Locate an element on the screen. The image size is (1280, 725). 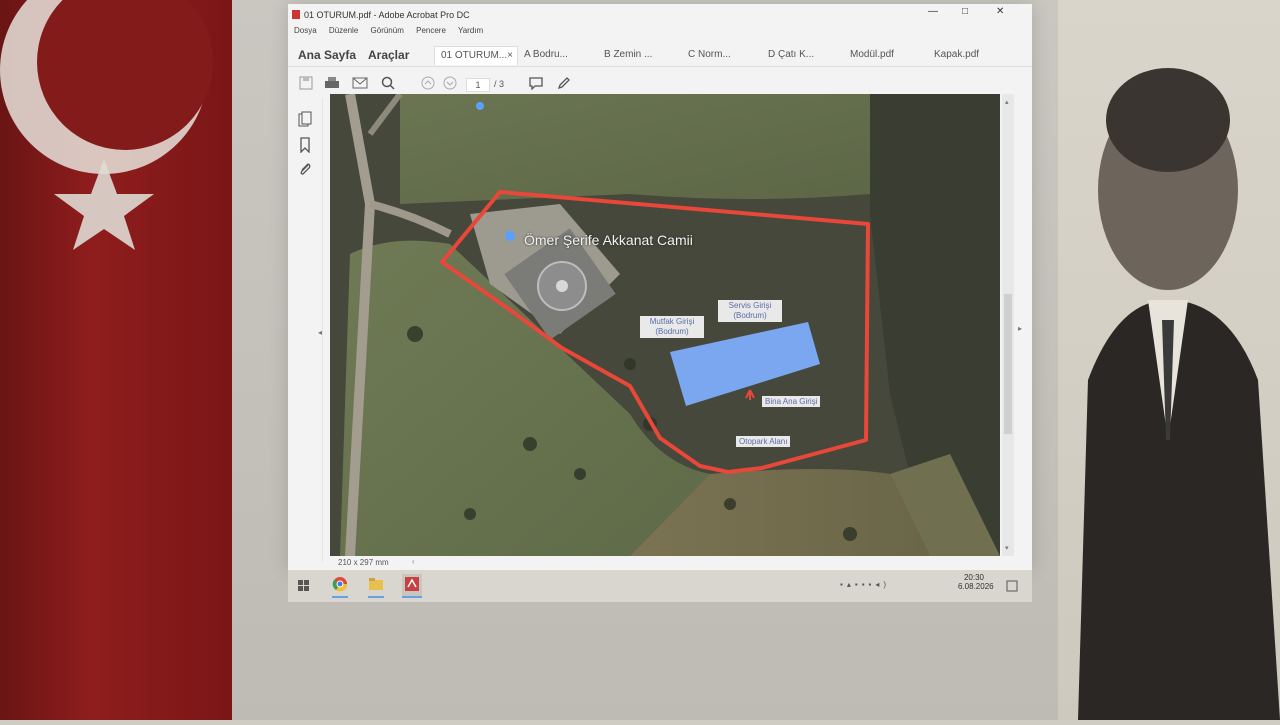
chrome-taskbar-icon is located at coordinates (340, 587).